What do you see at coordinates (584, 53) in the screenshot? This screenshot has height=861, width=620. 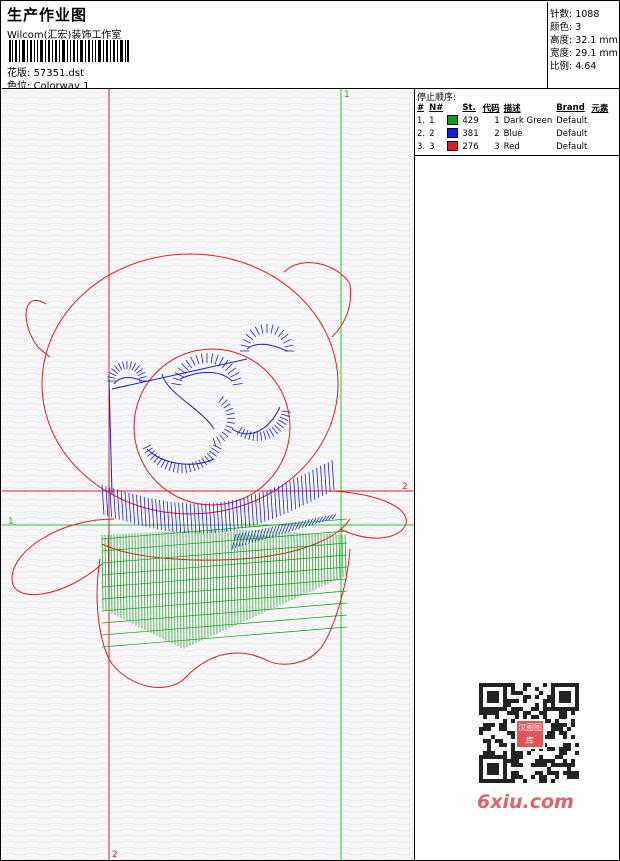 I see `stat-width: 宽度: 29.1 mm` at bounding box center [584, 53].